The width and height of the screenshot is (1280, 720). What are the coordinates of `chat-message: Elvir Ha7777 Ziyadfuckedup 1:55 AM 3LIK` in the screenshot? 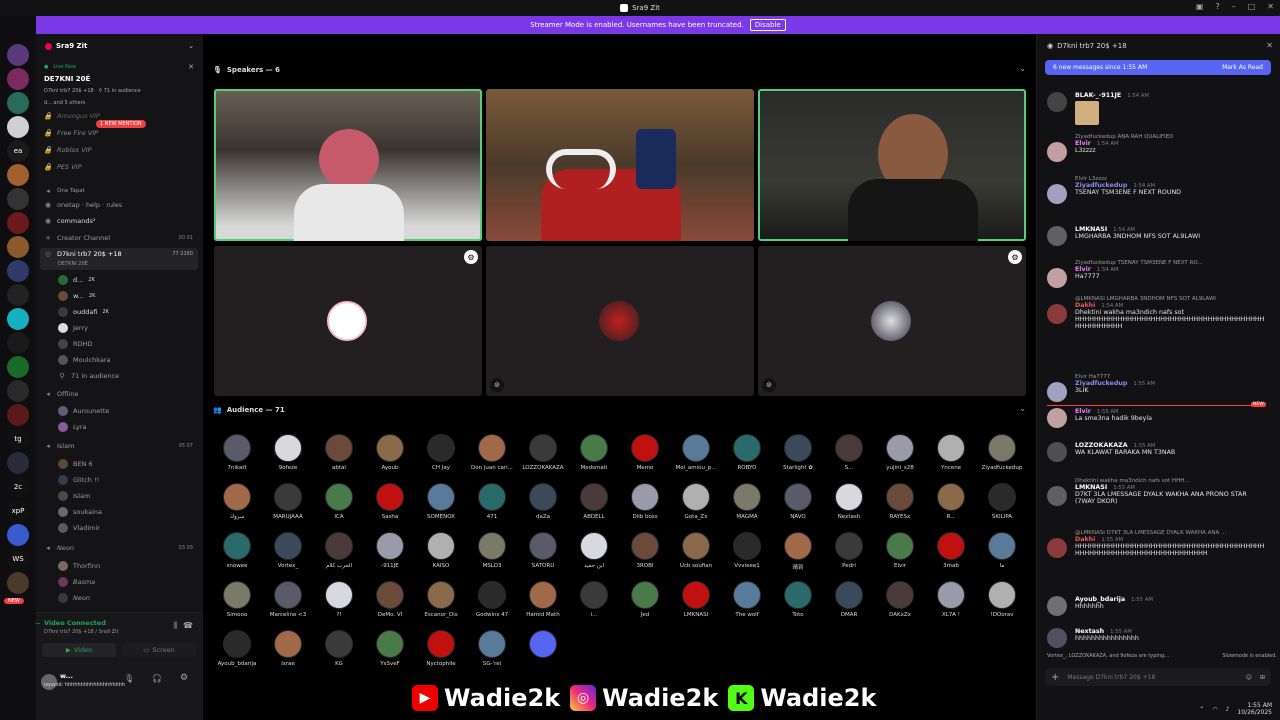 It's located at (1162, 388).